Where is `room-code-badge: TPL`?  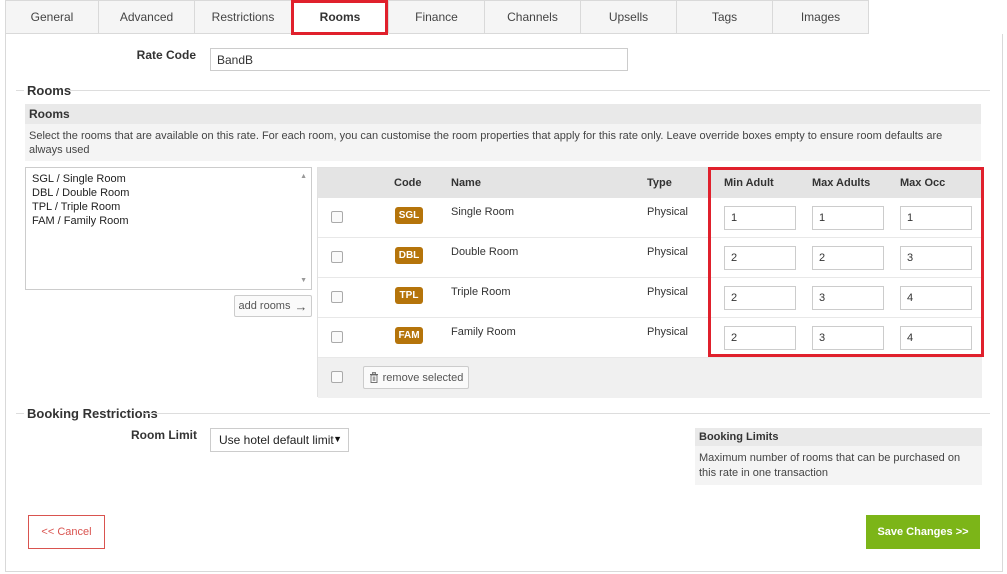 room-code-badge: TPL is located at coordinates (409, 295).